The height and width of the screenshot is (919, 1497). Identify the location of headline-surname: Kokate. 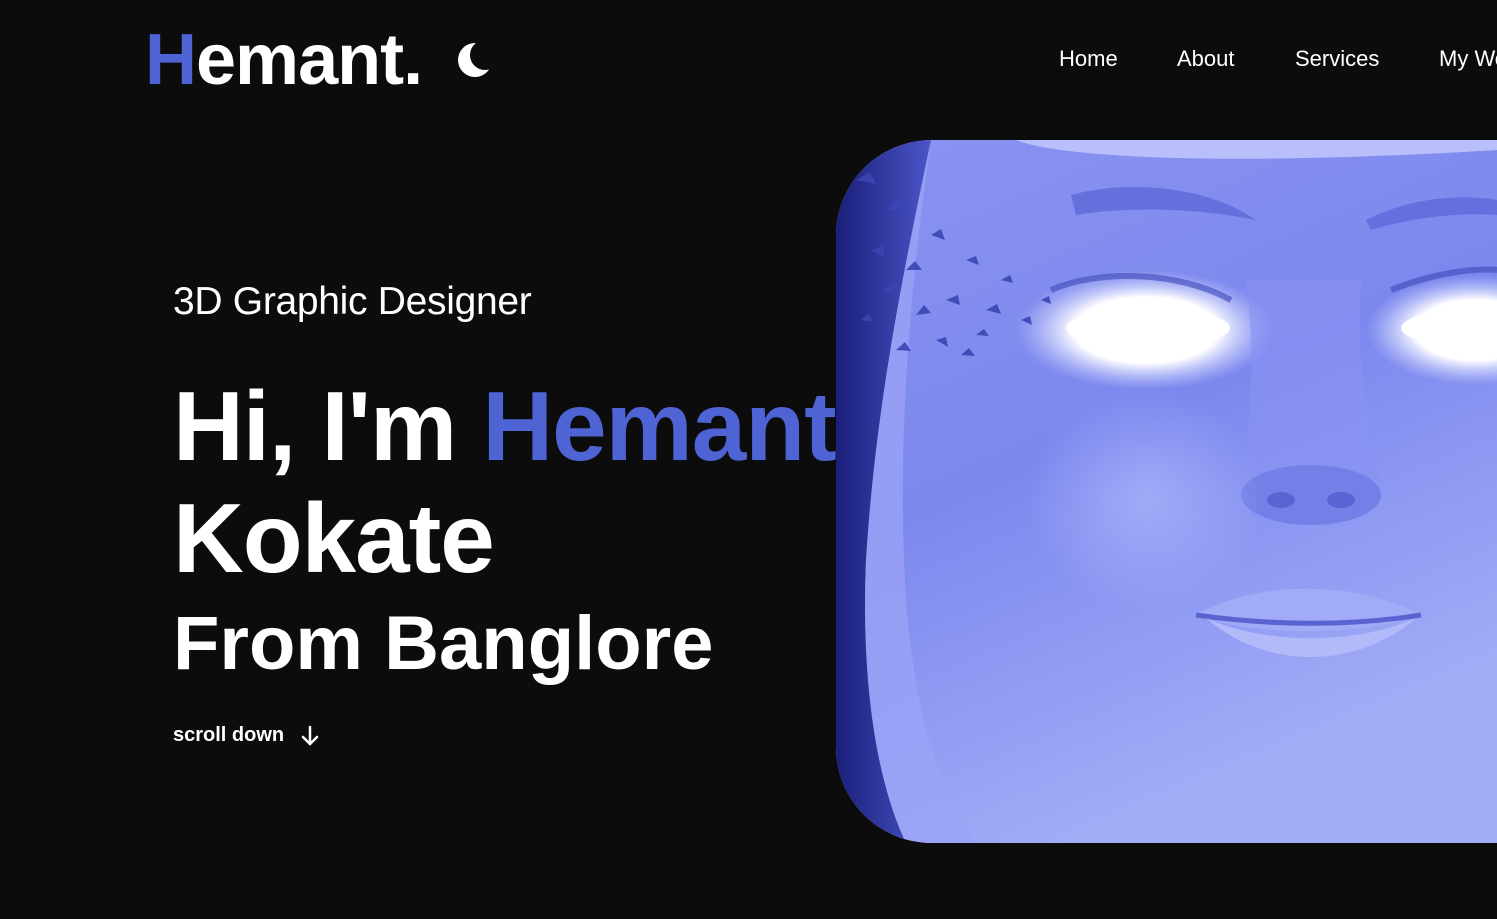
(334, 538).